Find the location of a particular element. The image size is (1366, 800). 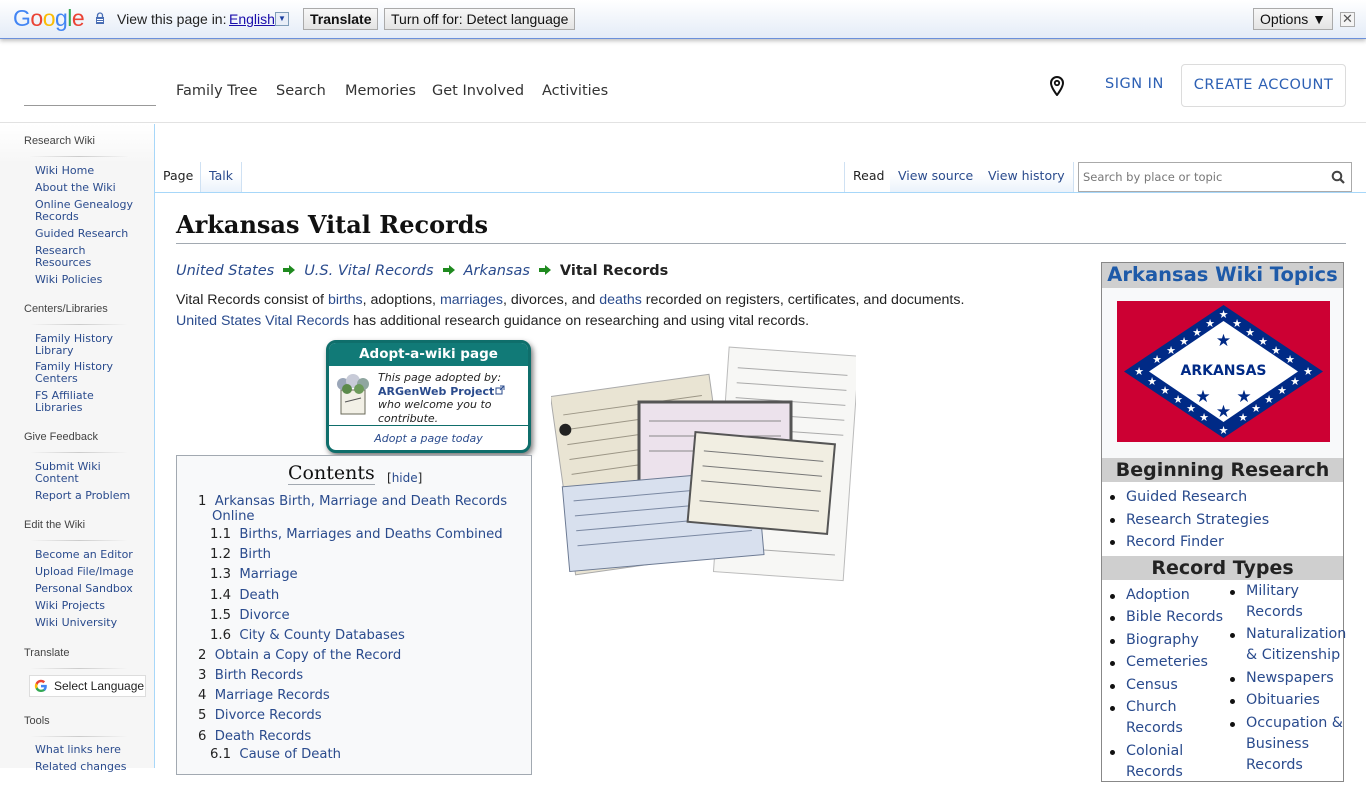

toc-hide-toggle: [hide] is located at coordinates (404, 478).